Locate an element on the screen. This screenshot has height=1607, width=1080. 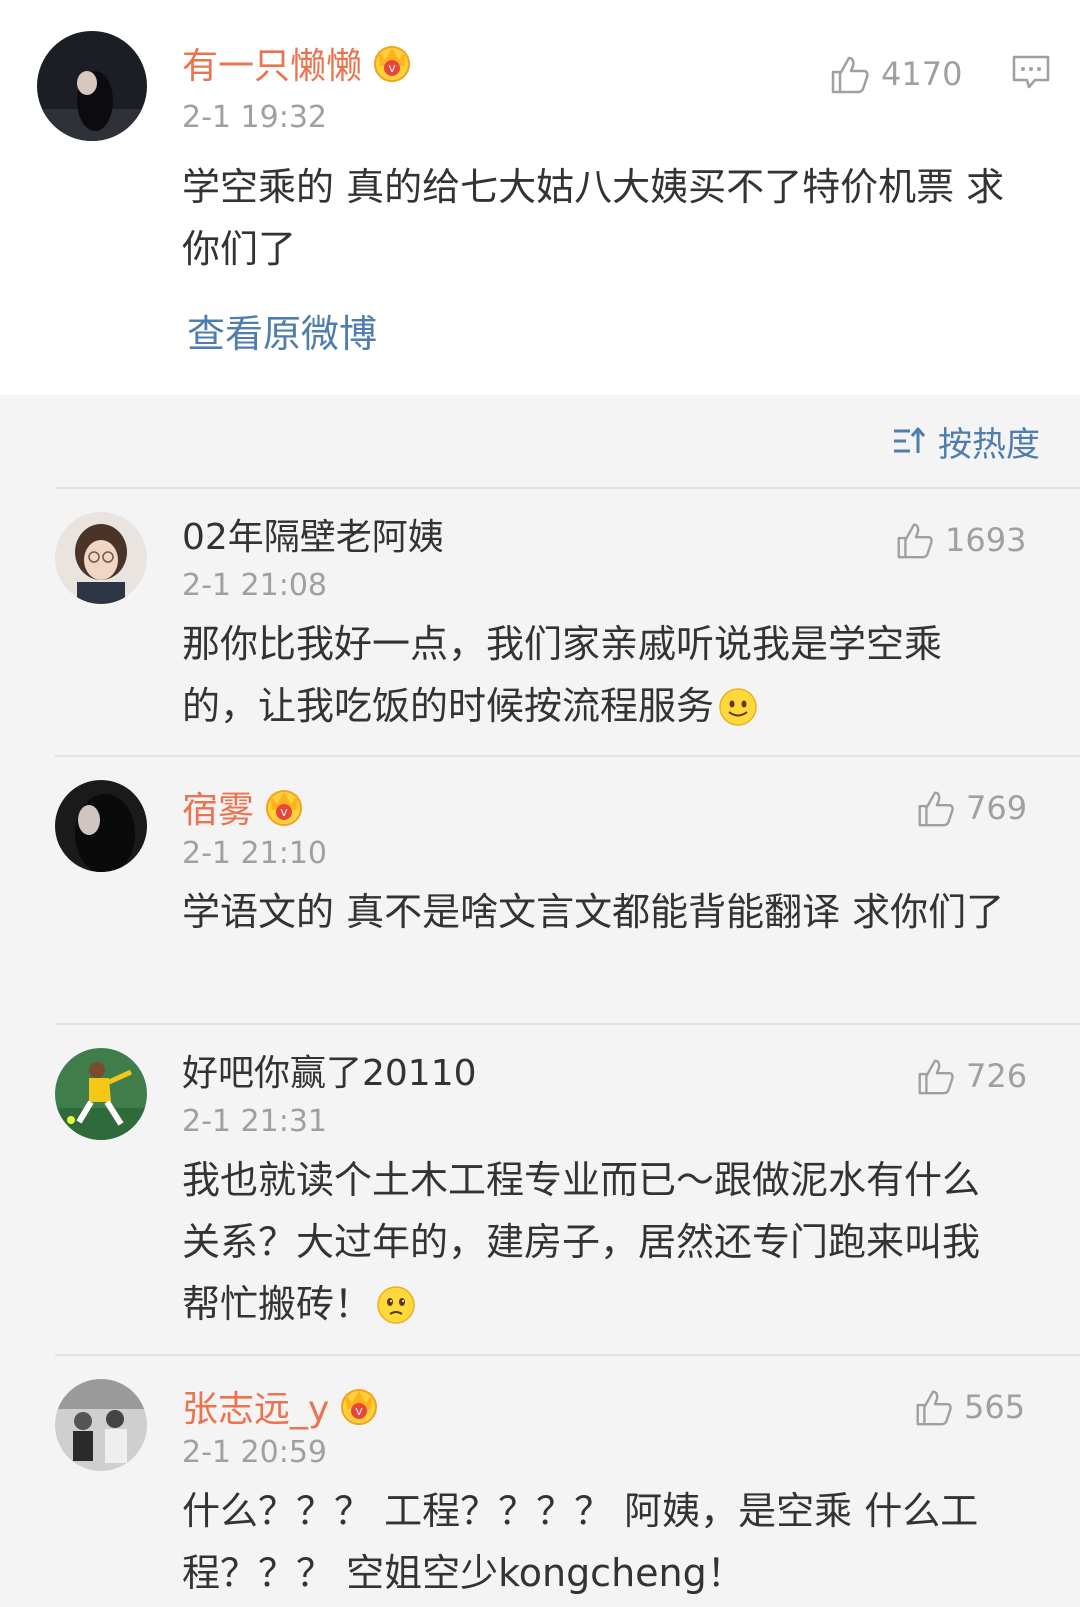
like-count: 1693 is located at coordinates (986, 540).